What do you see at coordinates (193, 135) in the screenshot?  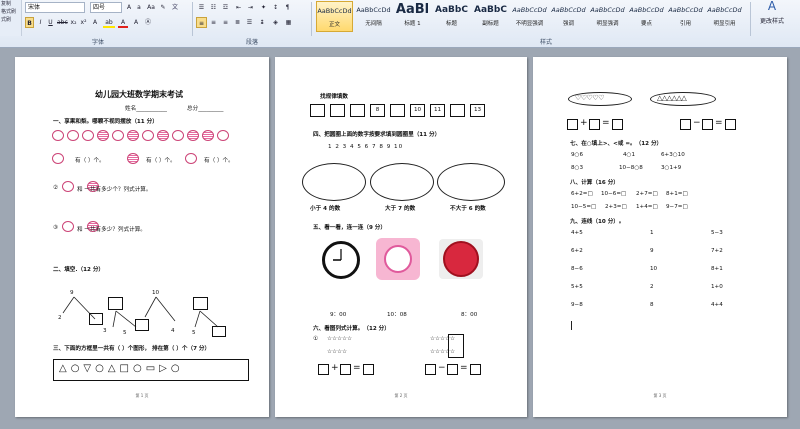 I see `pear-icon` at bounding box center [193, 135].